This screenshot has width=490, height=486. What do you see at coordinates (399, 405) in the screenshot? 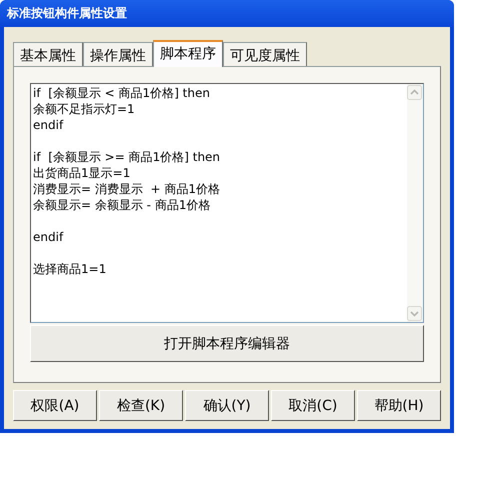
I see `dialog-button: 帮助(H)` at bounding box center [399, 405].